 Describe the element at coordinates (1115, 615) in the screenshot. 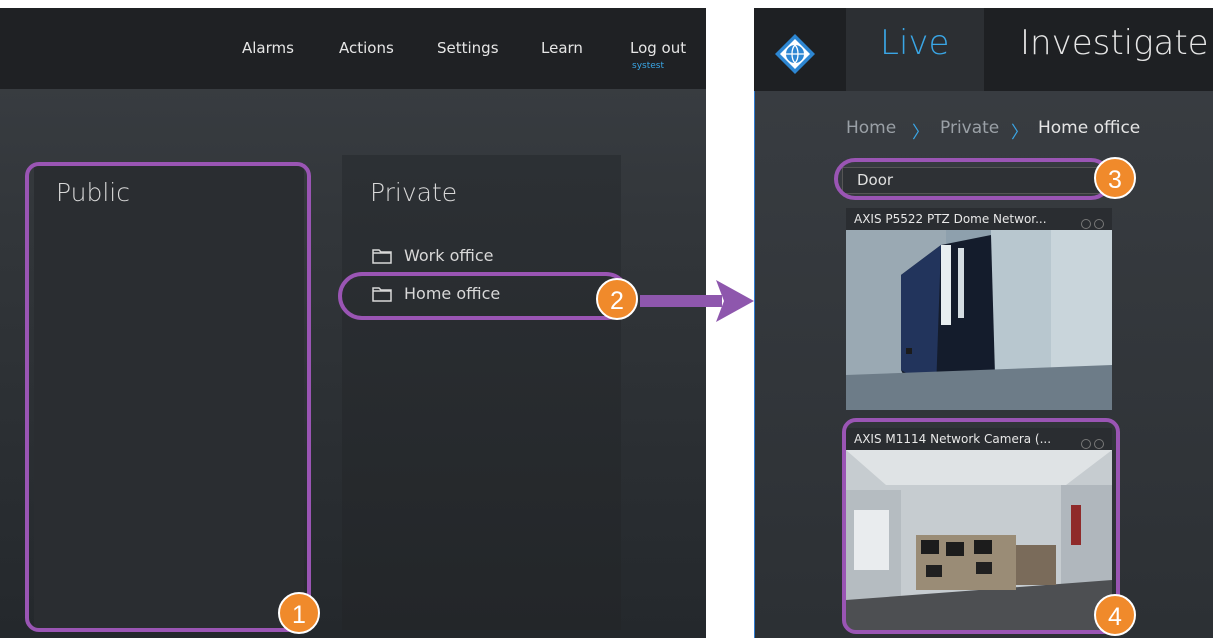

I see `callout-badge: 4` at that location.